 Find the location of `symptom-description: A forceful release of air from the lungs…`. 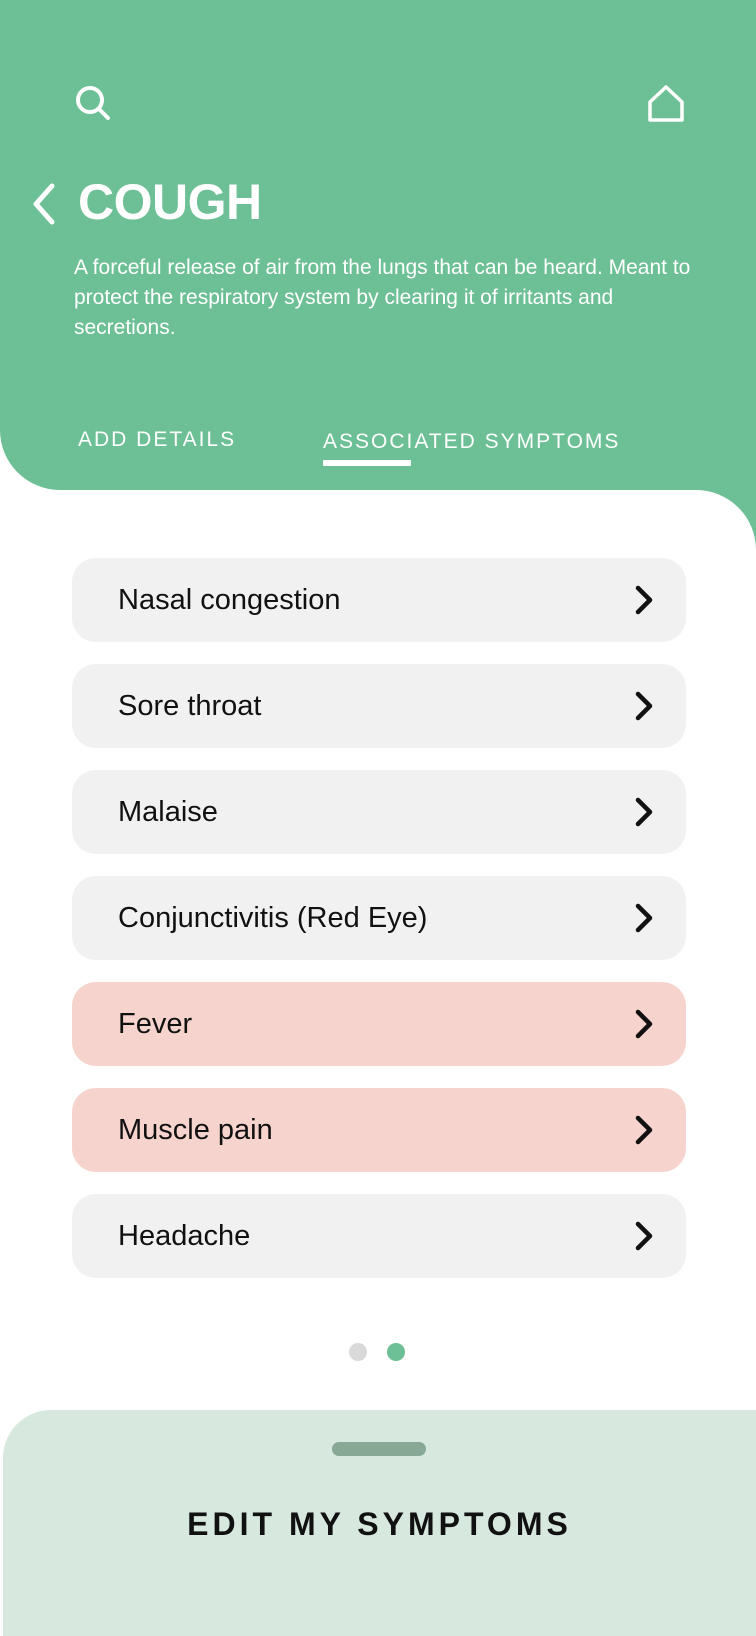

symptom-description: A forceful release of air from the lungs… is located at coordinates (382, 297).